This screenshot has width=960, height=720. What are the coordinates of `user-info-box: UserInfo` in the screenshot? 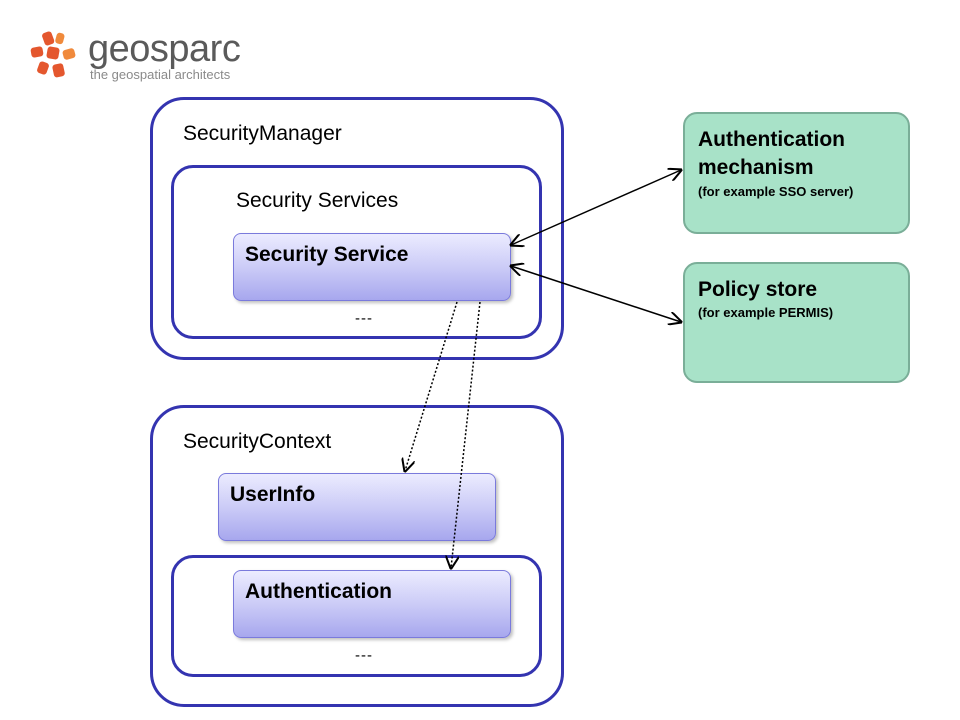 It's located at (357, 507).